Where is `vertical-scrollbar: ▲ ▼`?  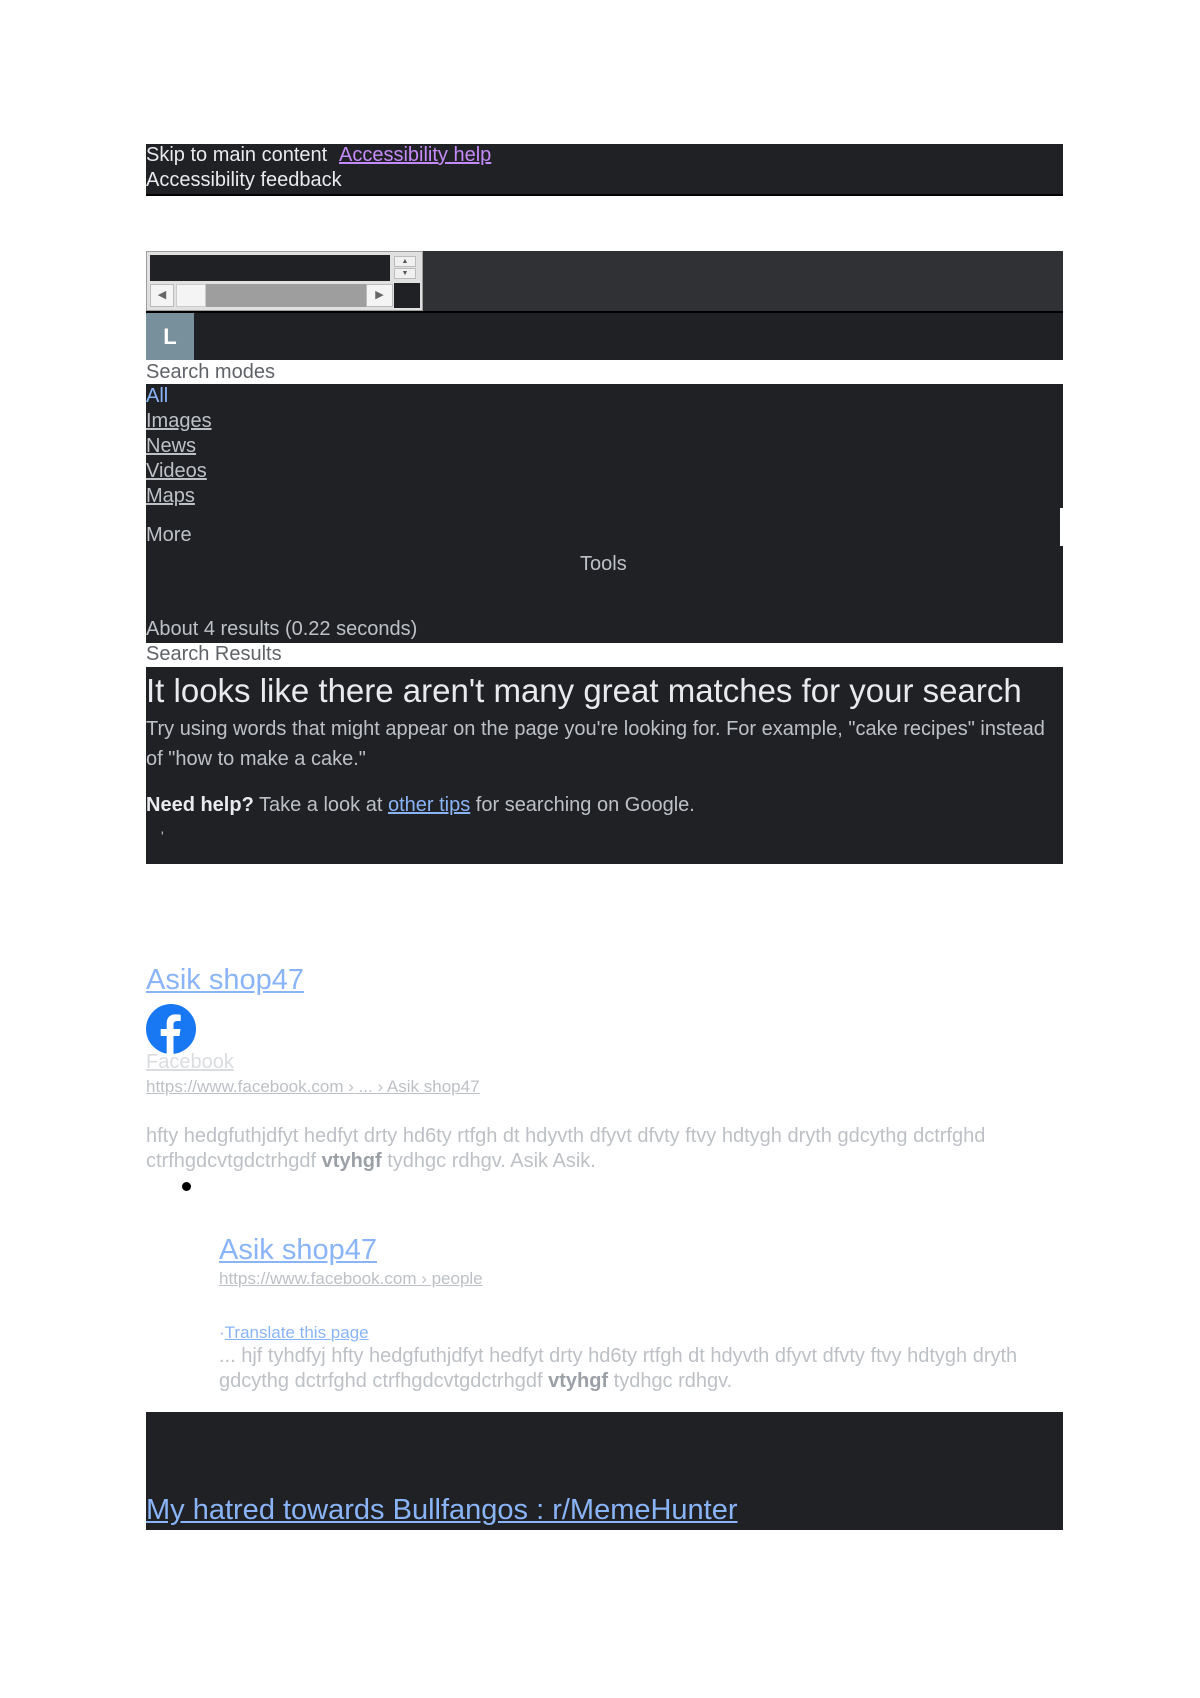 vertical-scrollbar: ▲ ▼ is located at coordinates (405, 268).